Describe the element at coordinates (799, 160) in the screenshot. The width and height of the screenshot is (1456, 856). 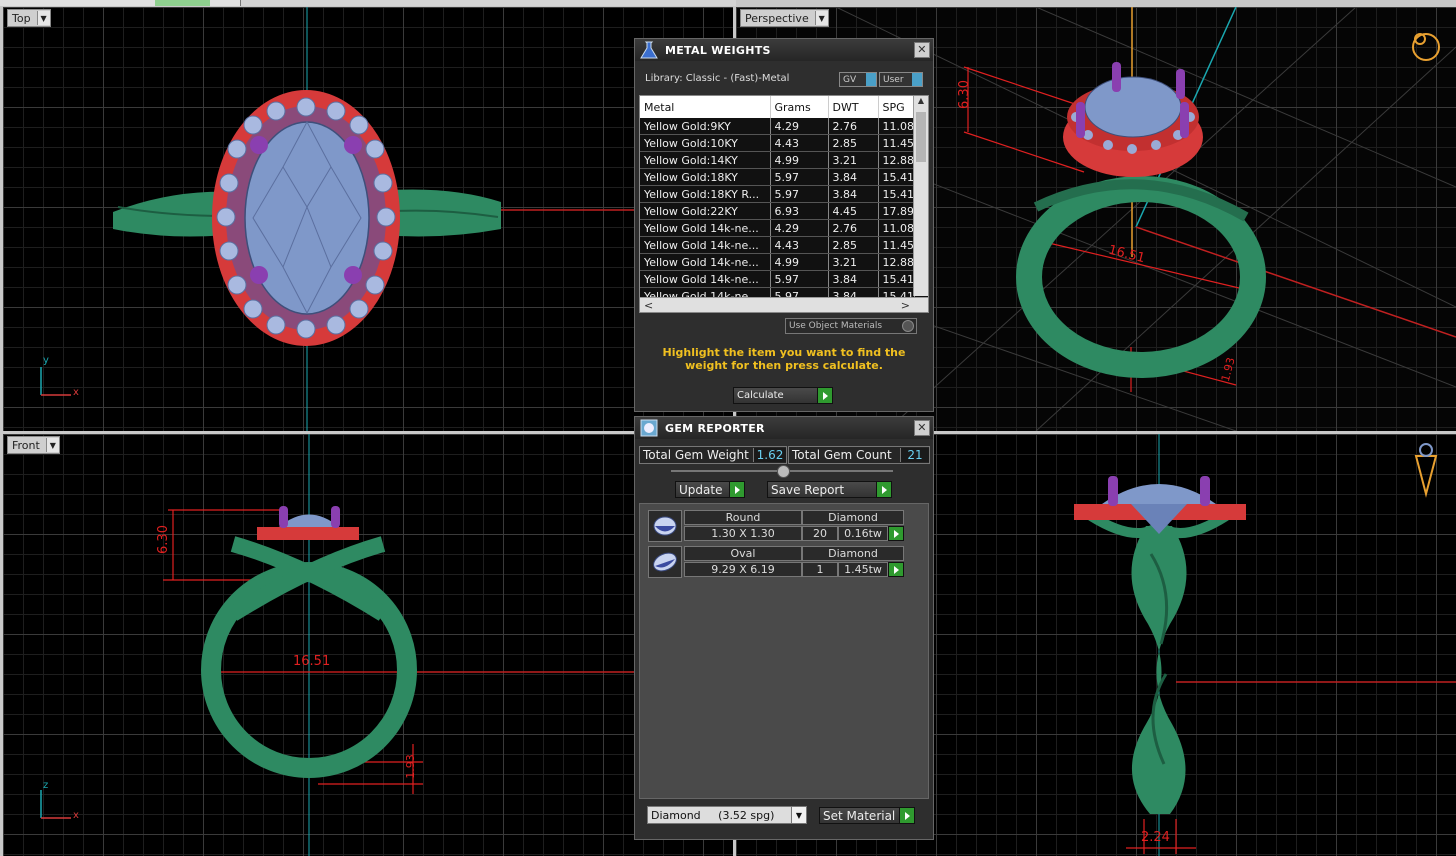
I see `grams-cell: 4.99` at that location.